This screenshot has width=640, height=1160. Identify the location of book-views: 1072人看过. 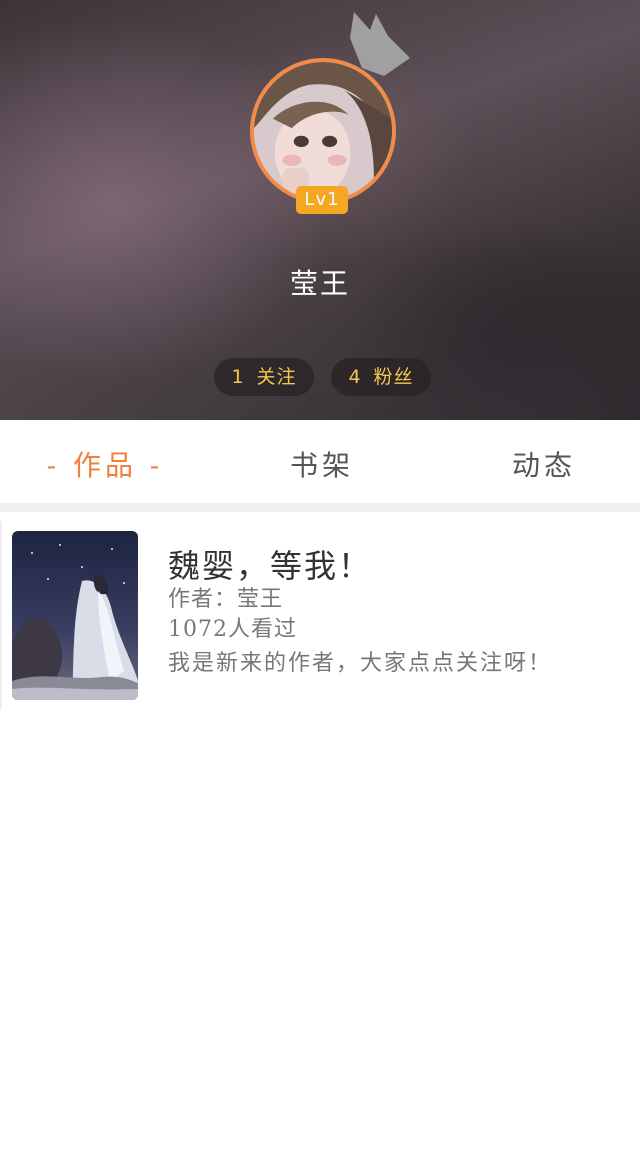
(232, 629).